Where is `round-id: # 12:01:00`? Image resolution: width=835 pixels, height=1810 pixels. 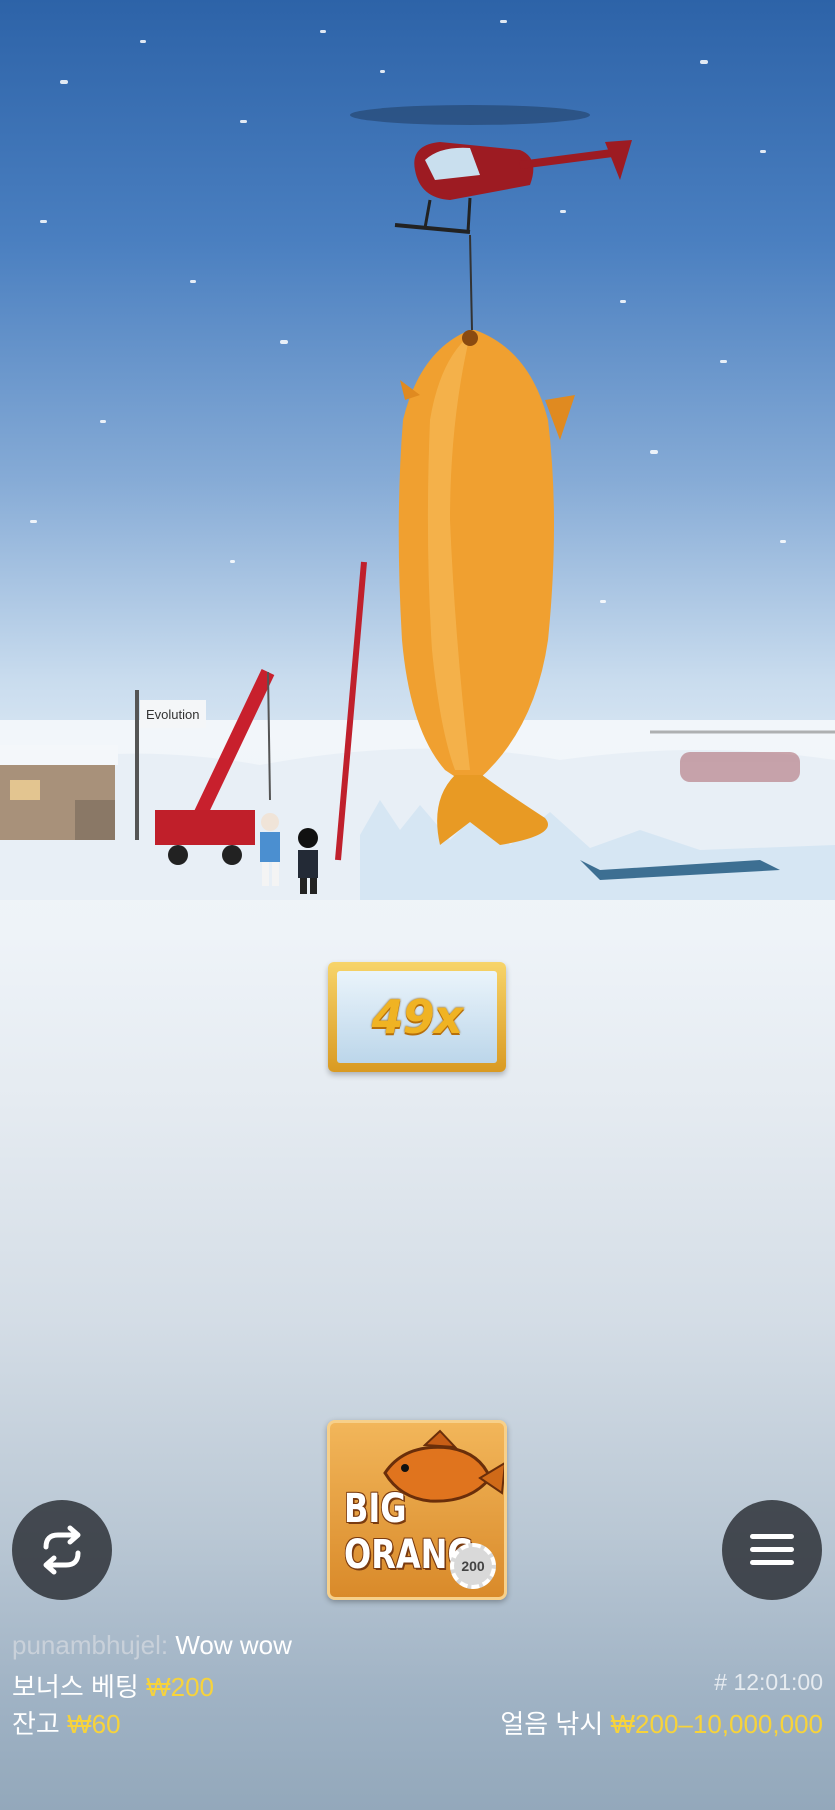
round-id: # 12:01:00 is located at coordinates (768, 1682).